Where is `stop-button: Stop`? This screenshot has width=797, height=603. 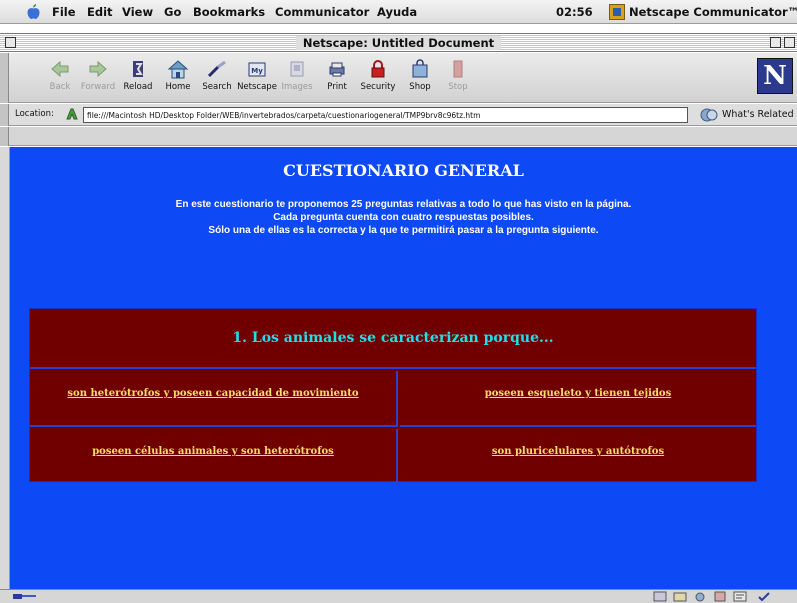 stop-button: Stop is located at coordinates (458, 77).